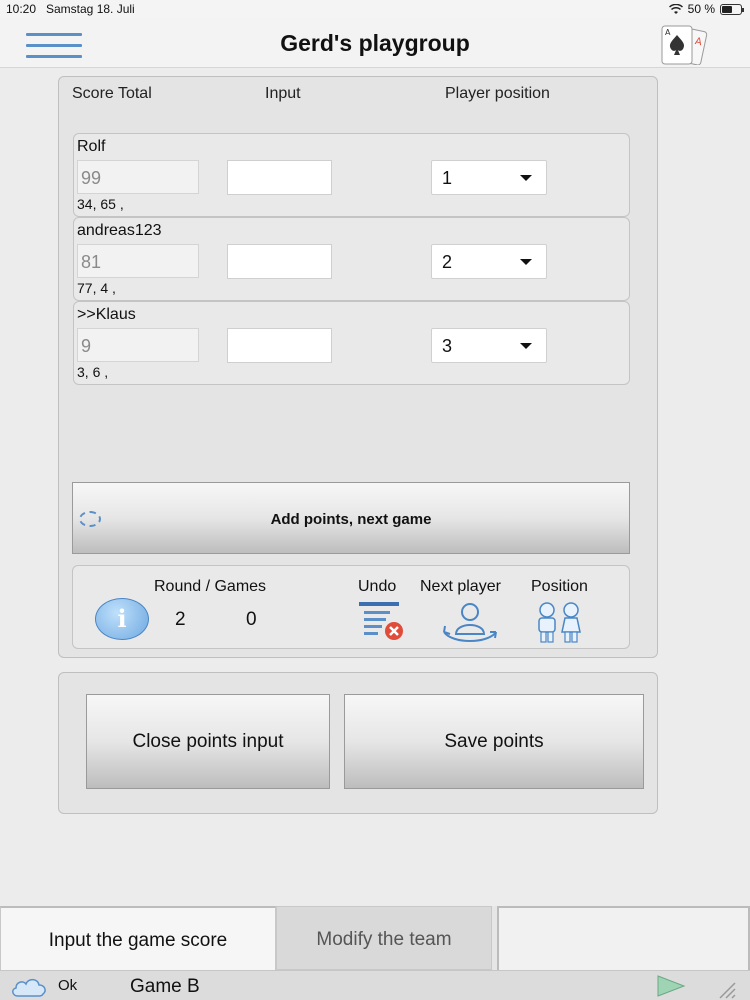  I want to click on player-row: andreas123 81 77, 4 , 2, so click(351, 259).